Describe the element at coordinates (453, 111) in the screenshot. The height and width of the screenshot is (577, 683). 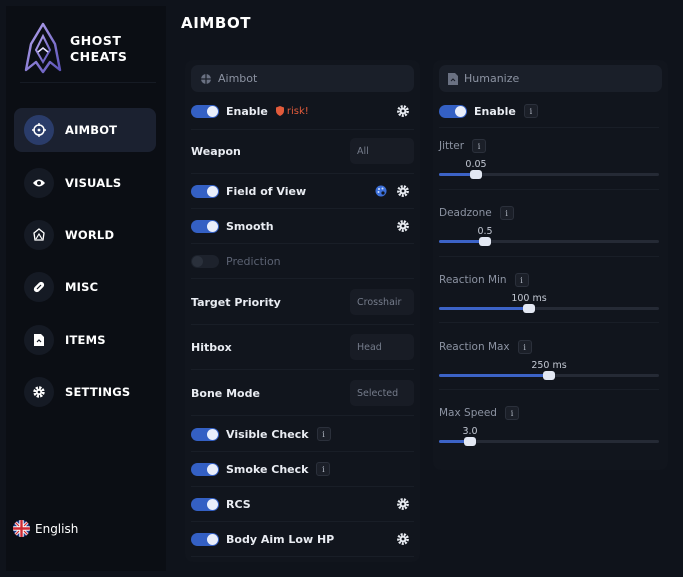
I see `humanize-enable-toggle` at that location.